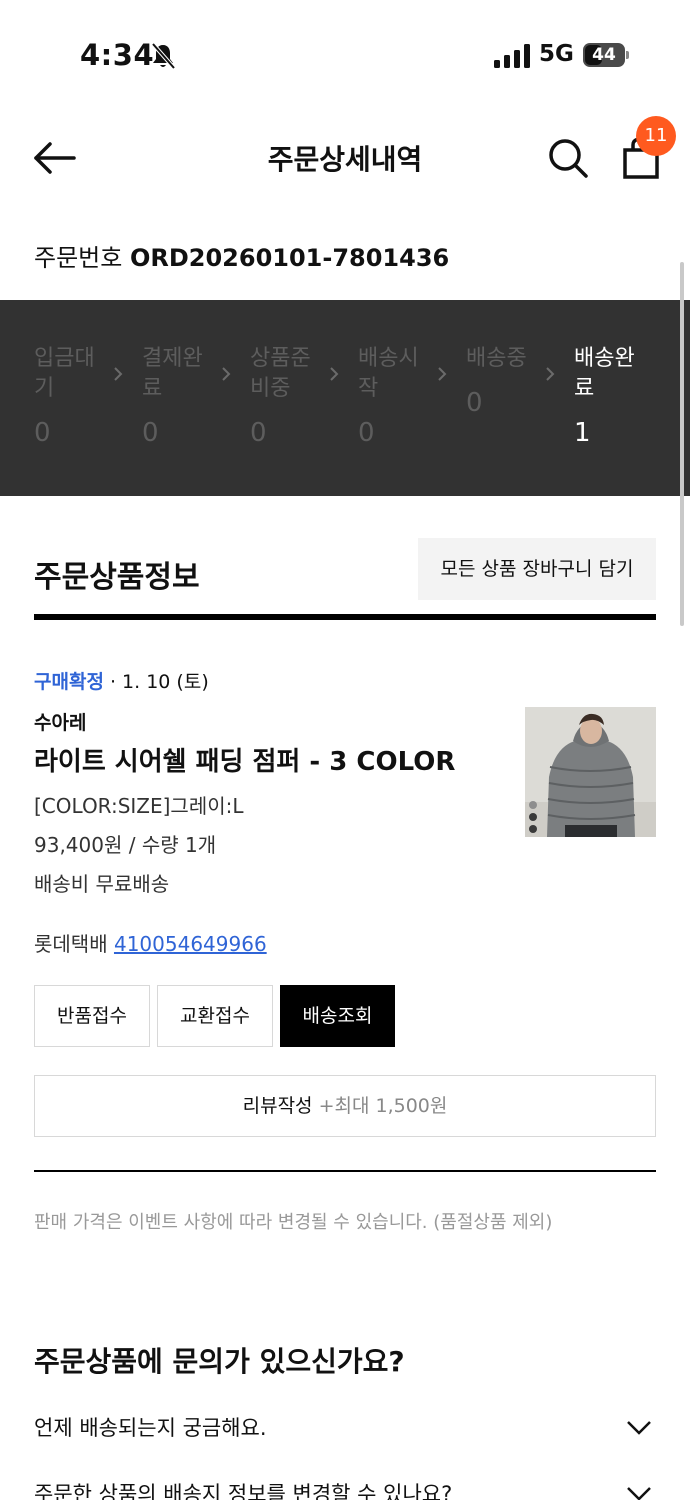  What do you see at coordinates (345, 157) in the screenshot?
I see `top-nav: 주문상세내역` at bounding box center [345, 157].